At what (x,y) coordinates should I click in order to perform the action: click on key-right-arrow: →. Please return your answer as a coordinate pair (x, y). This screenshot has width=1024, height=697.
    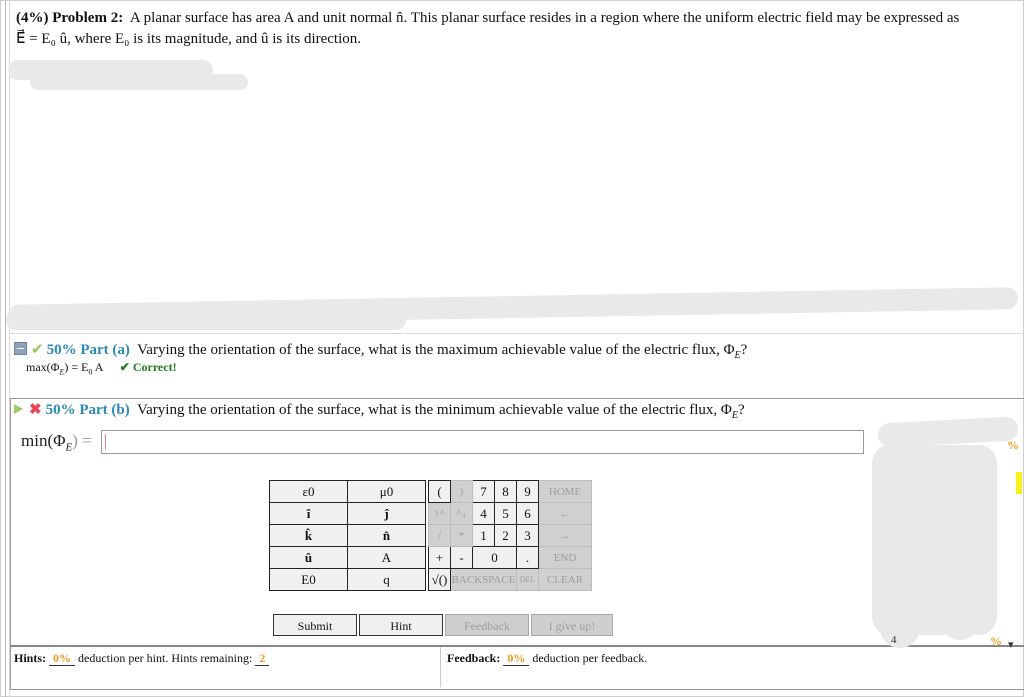
    Looking at the image, I should click on (565, 535).